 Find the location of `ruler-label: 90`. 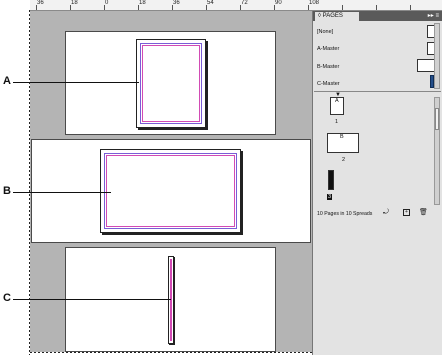

ruler-label: 90 is located at coordinates (278, 3).